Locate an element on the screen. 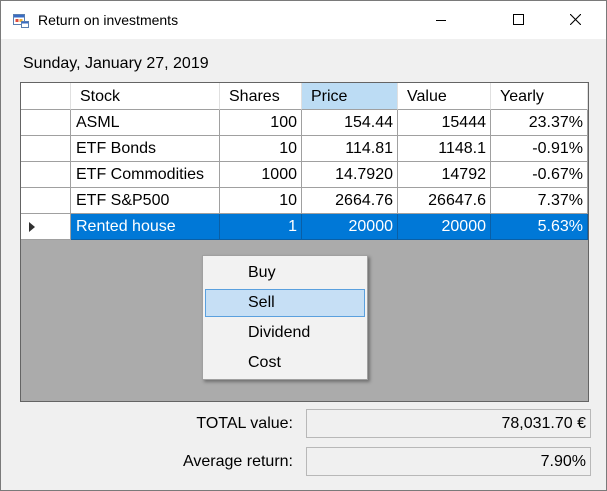 The image size is (607, 491). cell-yearly: -0.67% is located at coordinates (539, 175).